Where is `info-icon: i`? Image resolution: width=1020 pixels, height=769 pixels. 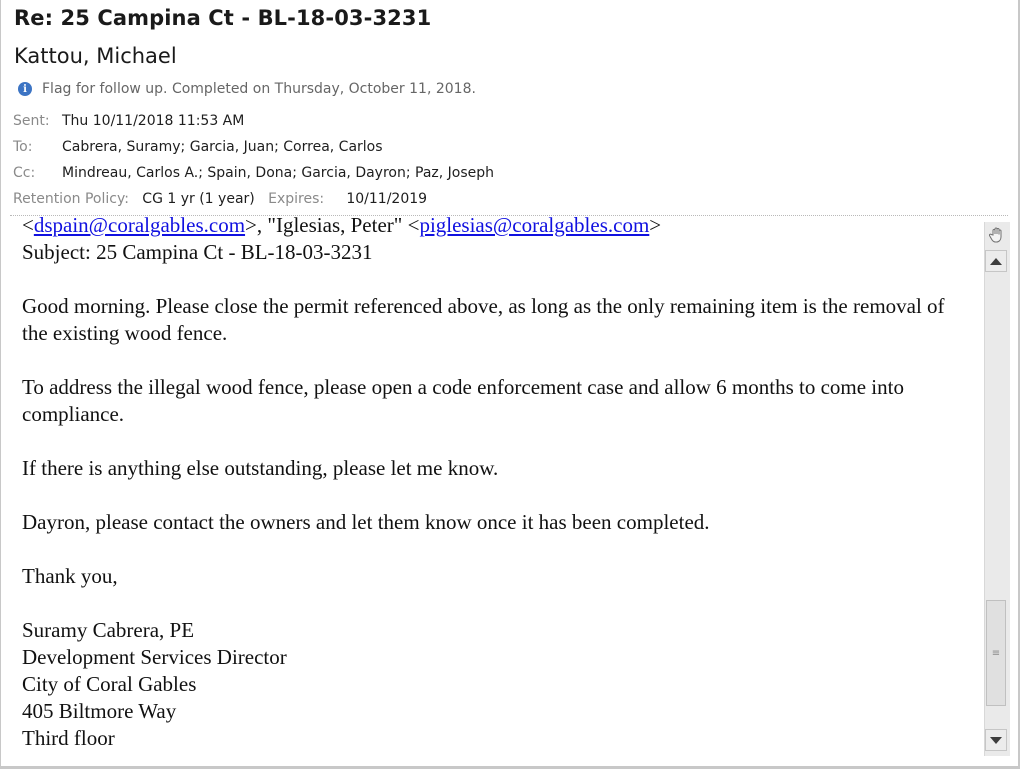 info-icon: i is located at coordinates (25, 89).